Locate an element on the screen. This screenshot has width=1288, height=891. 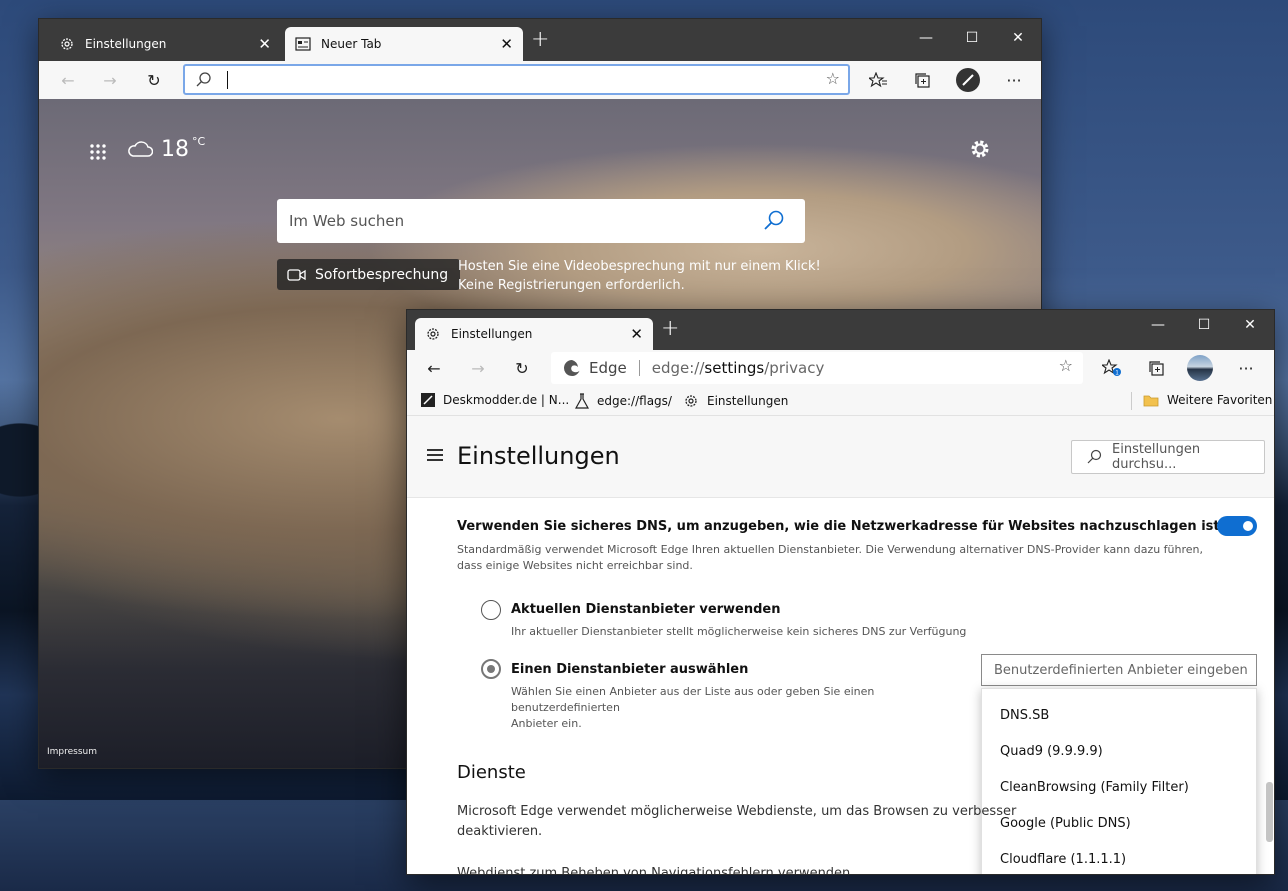
provider-option: DNS.SB is located at coordinates (1119, 715).